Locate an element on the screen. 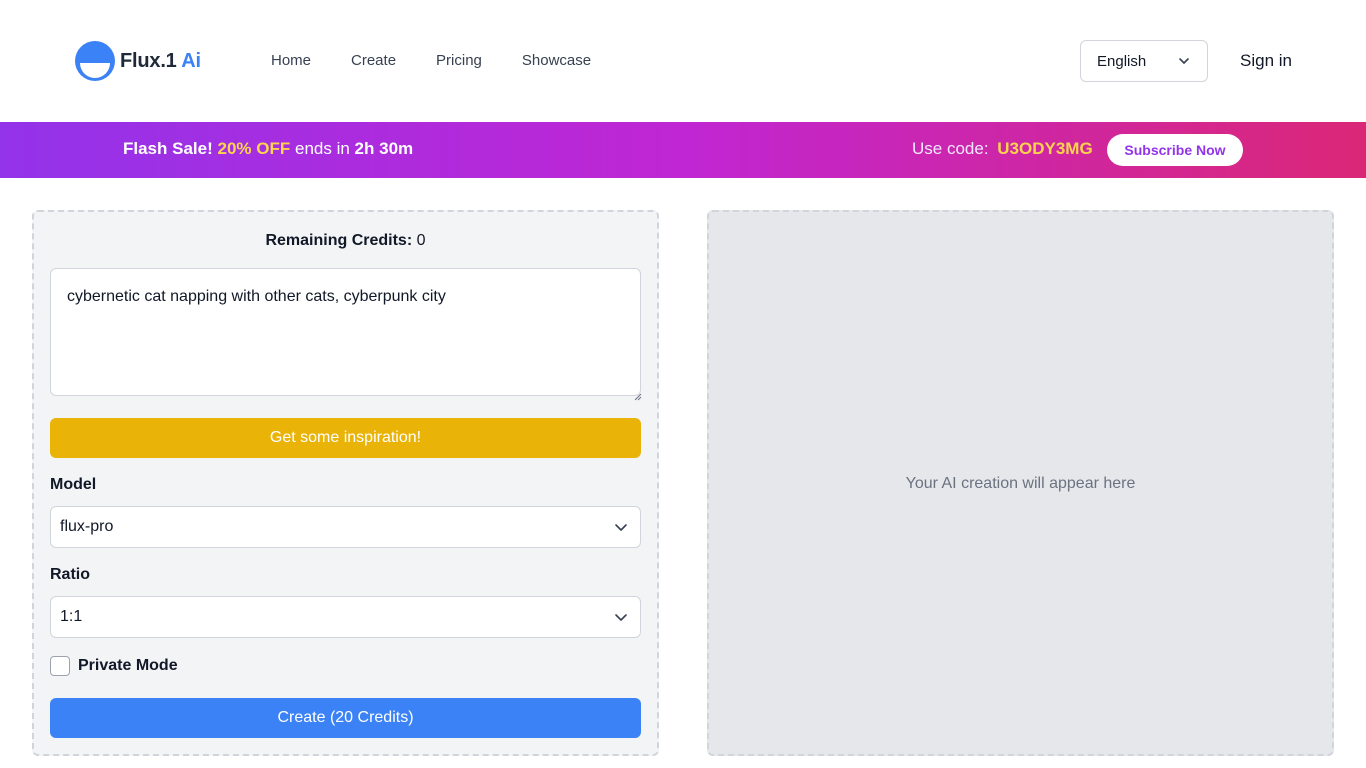  create-button: Create (20 Credits) is located at coordinates (345, 718).